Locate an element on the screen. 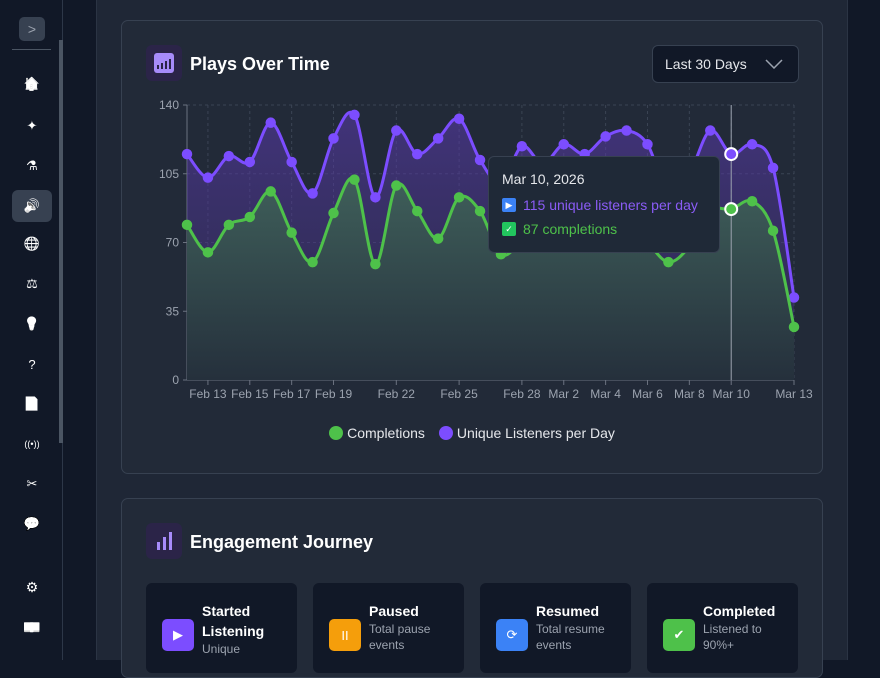  legend-item-listeners: Unique Listeners per Day is located at coordinates (526, 433).